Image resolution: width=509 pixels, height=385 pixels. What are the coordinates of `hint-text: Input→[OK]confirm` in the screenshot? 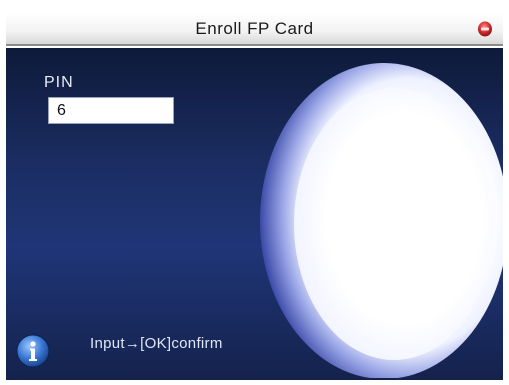 It's located at (156, 343).